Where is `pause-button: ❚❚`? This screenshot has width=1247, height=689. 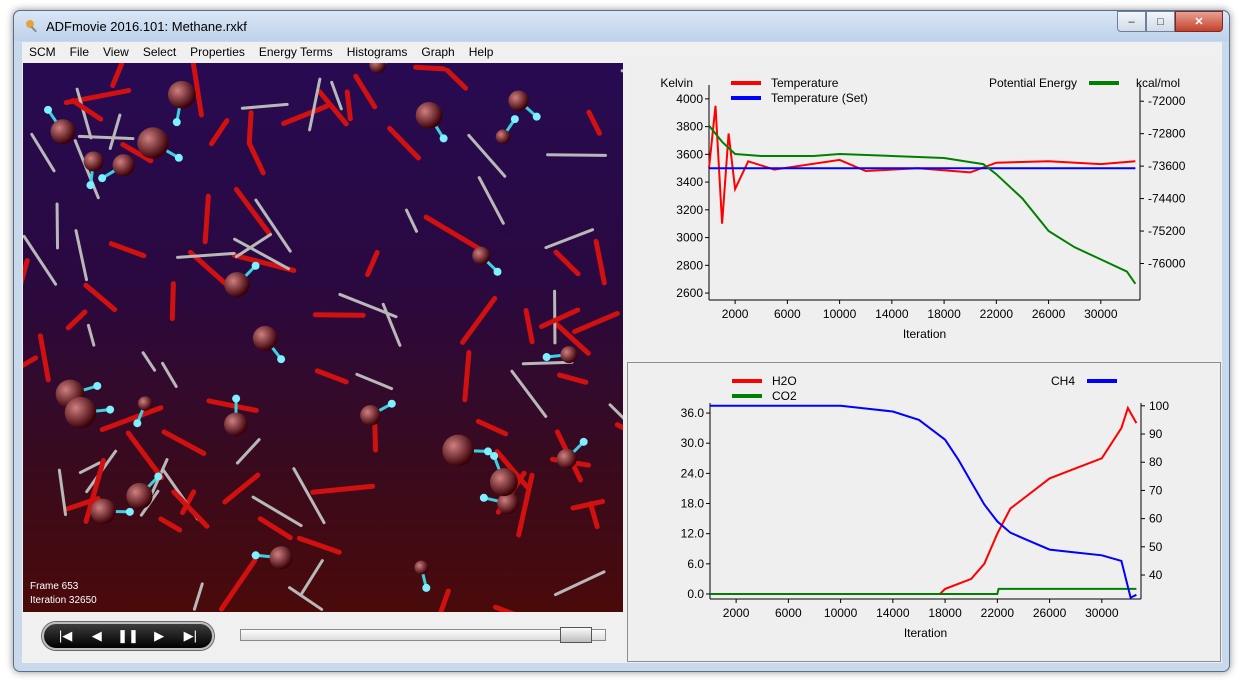
pause-button: ❚❚ is located at coordinates (128, 636).